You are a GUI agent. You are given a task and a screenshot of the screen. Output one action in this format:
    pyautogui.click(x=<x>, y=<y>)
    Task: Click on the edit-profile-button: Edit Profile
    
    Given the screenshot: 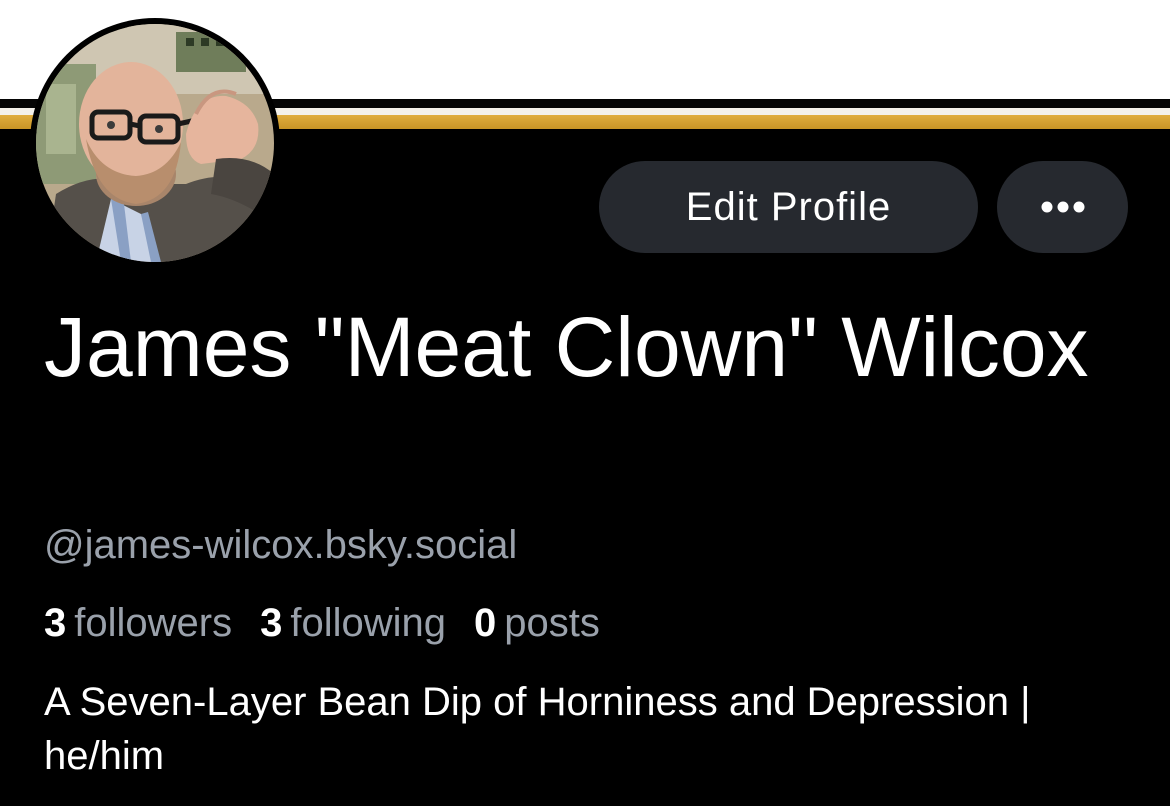 What is the action you would take?
    pyautogui.click(x=788, y=207)
    